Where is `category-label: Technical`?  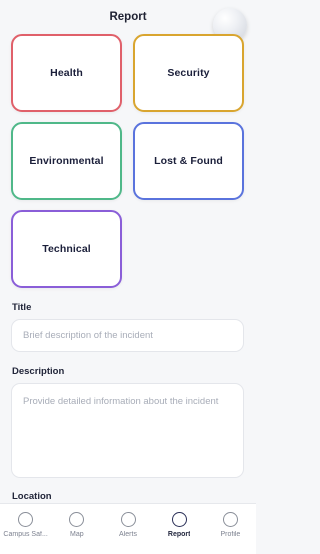 category-label: Technical is located at coordinates (66, 249).